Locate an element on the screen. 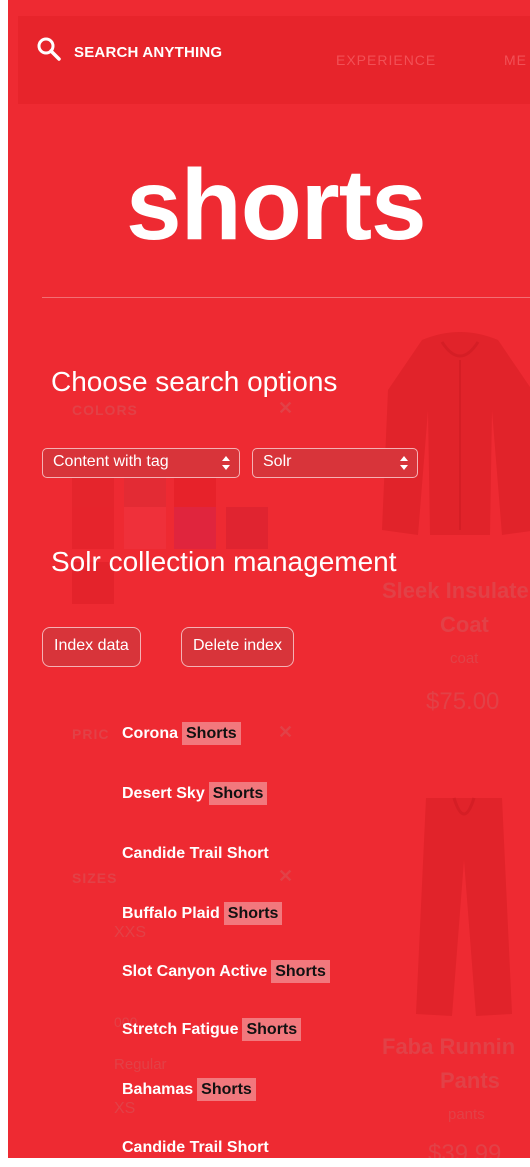 The height and width of the screenshot is (1167, 530). sizes-filter-close-icon: ✕ is located at coordinates (285, 876).